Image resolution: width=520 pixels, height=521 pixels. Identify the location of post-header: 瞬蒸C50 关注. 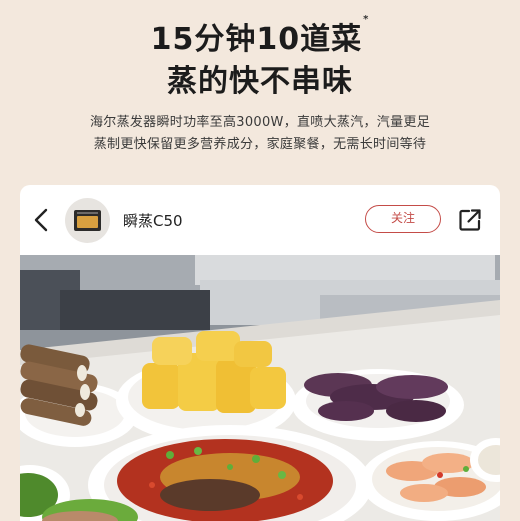
(260, 220).